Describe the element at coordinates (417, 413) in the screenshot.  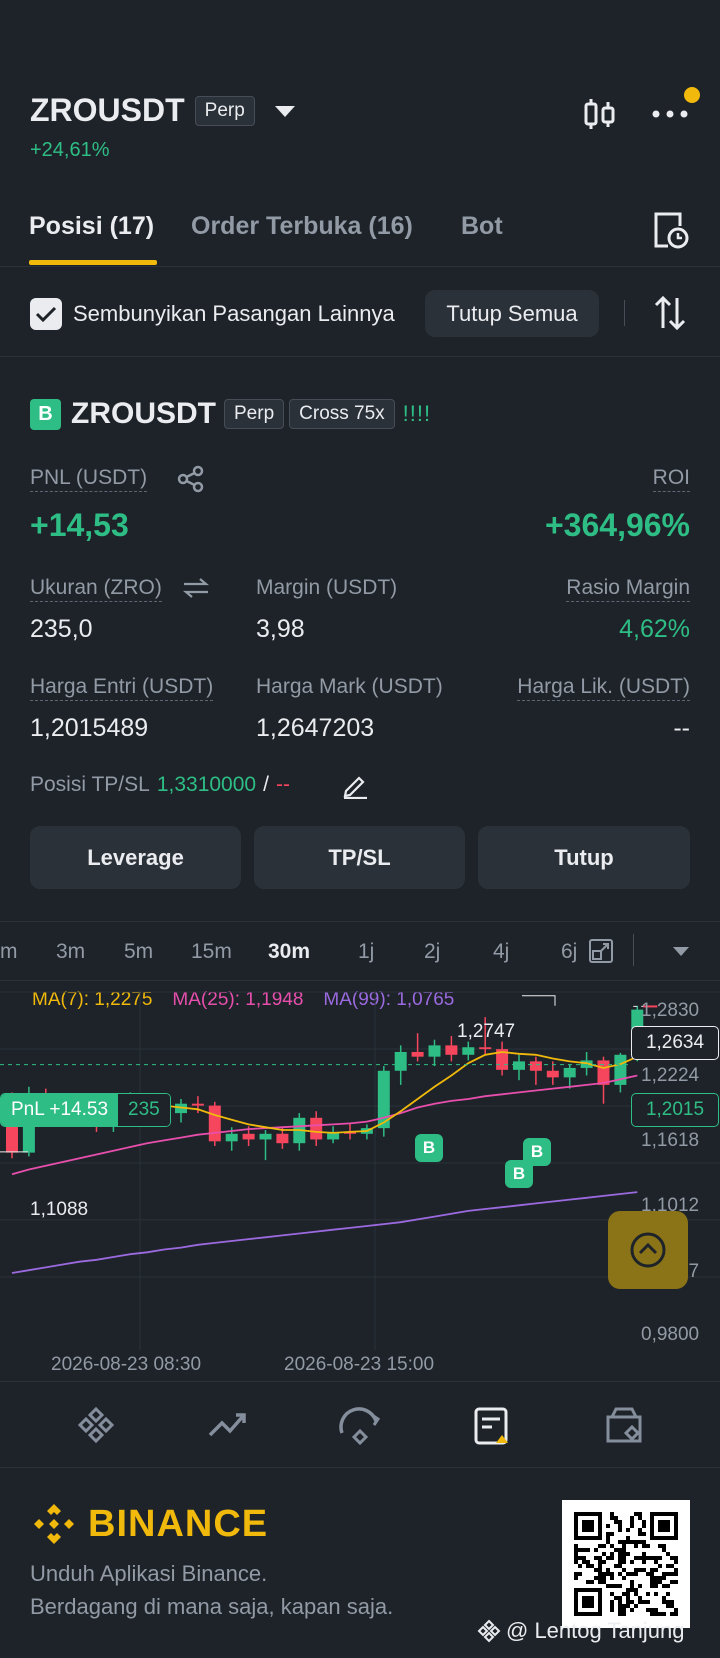
I see `risk-marks: !!!!` at that location.